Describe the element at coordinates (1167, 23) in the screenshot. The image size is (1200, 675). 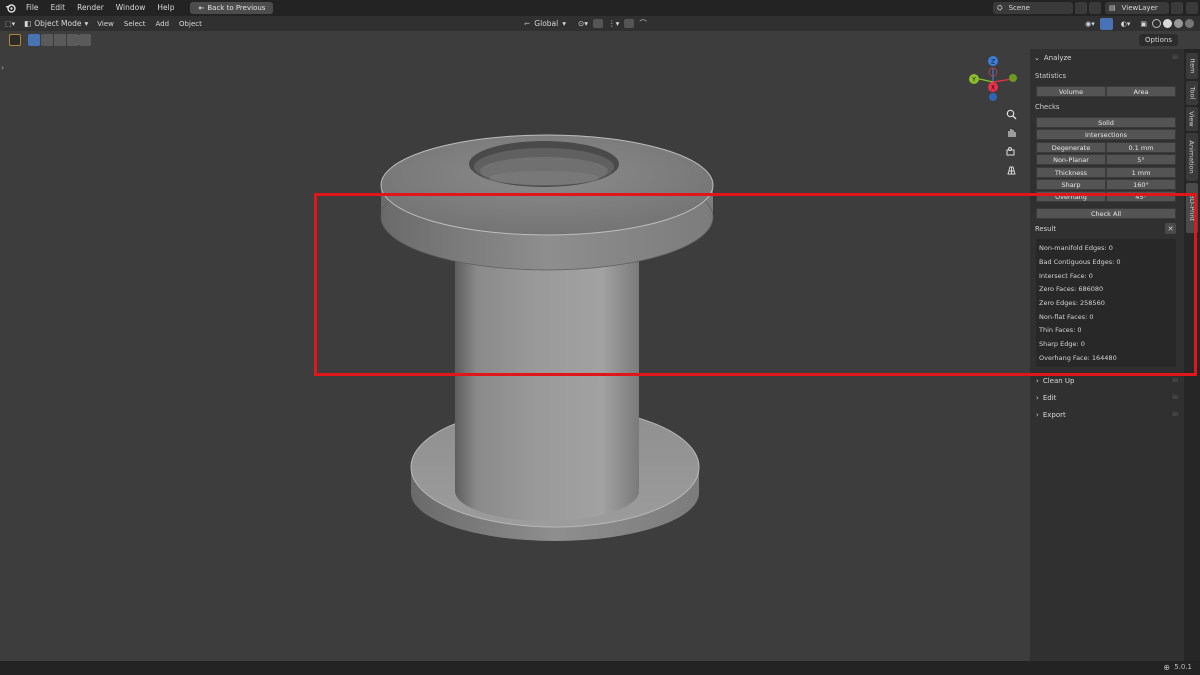
I see `solid-shading-icon` at that location.